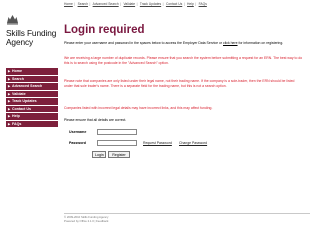 This screenshot has height=245, width=320. I want to click on sidebar-item-label: Search, so click(18, 78).